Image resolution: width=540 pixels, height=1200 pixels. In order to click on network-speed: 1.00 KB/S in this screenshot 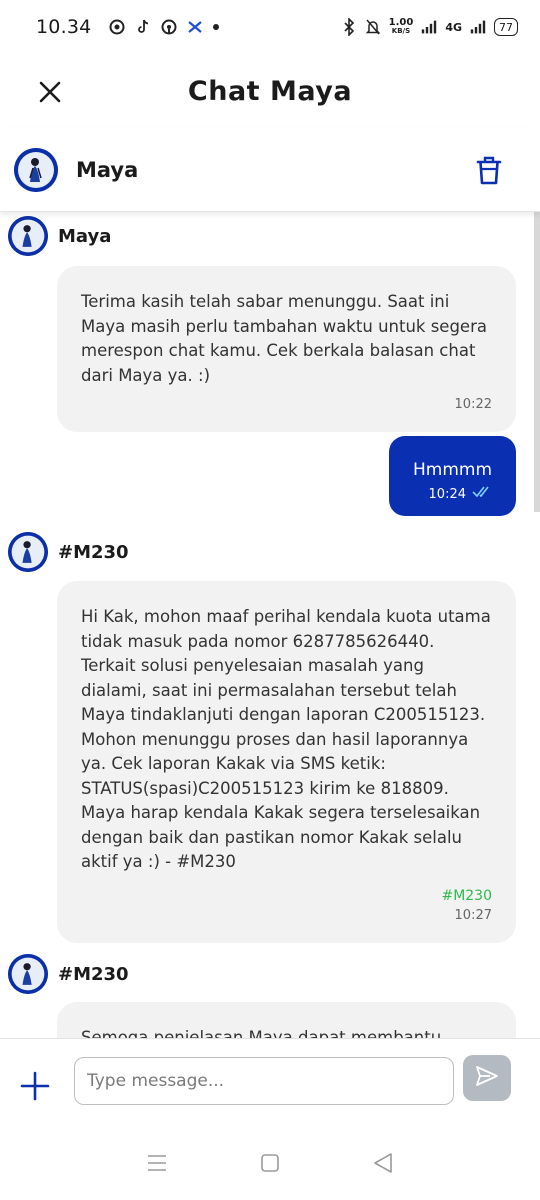, I will do `click(401, 26)`.